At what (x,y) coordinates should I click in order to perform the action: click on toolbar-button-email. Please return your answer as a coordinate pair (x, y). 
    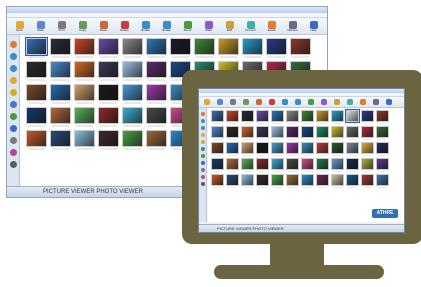
    Looking at the image, I should click on (363, 102).